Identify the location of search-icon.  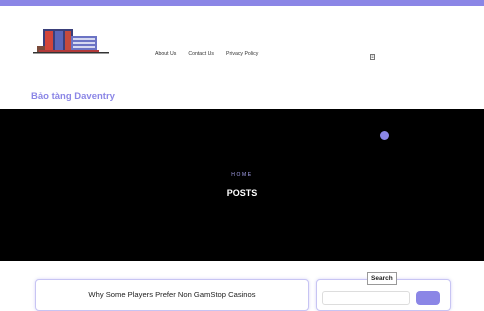
(372, 57).